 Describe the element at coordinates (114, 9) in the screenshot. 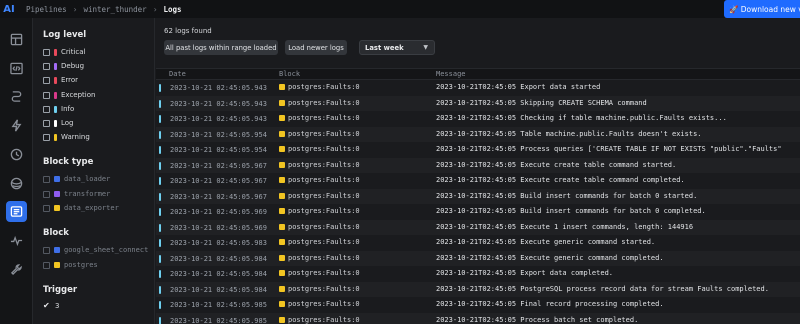

I see `breadcrumb-pipeline-name: winter_thunder` at that location.